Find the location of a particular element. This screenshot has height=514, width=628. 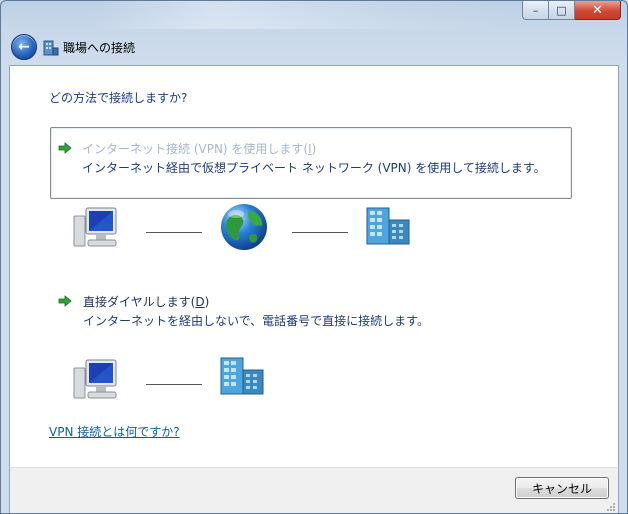

navigation-bar: ← 職場への接続 is located at coordinates (314, 48).